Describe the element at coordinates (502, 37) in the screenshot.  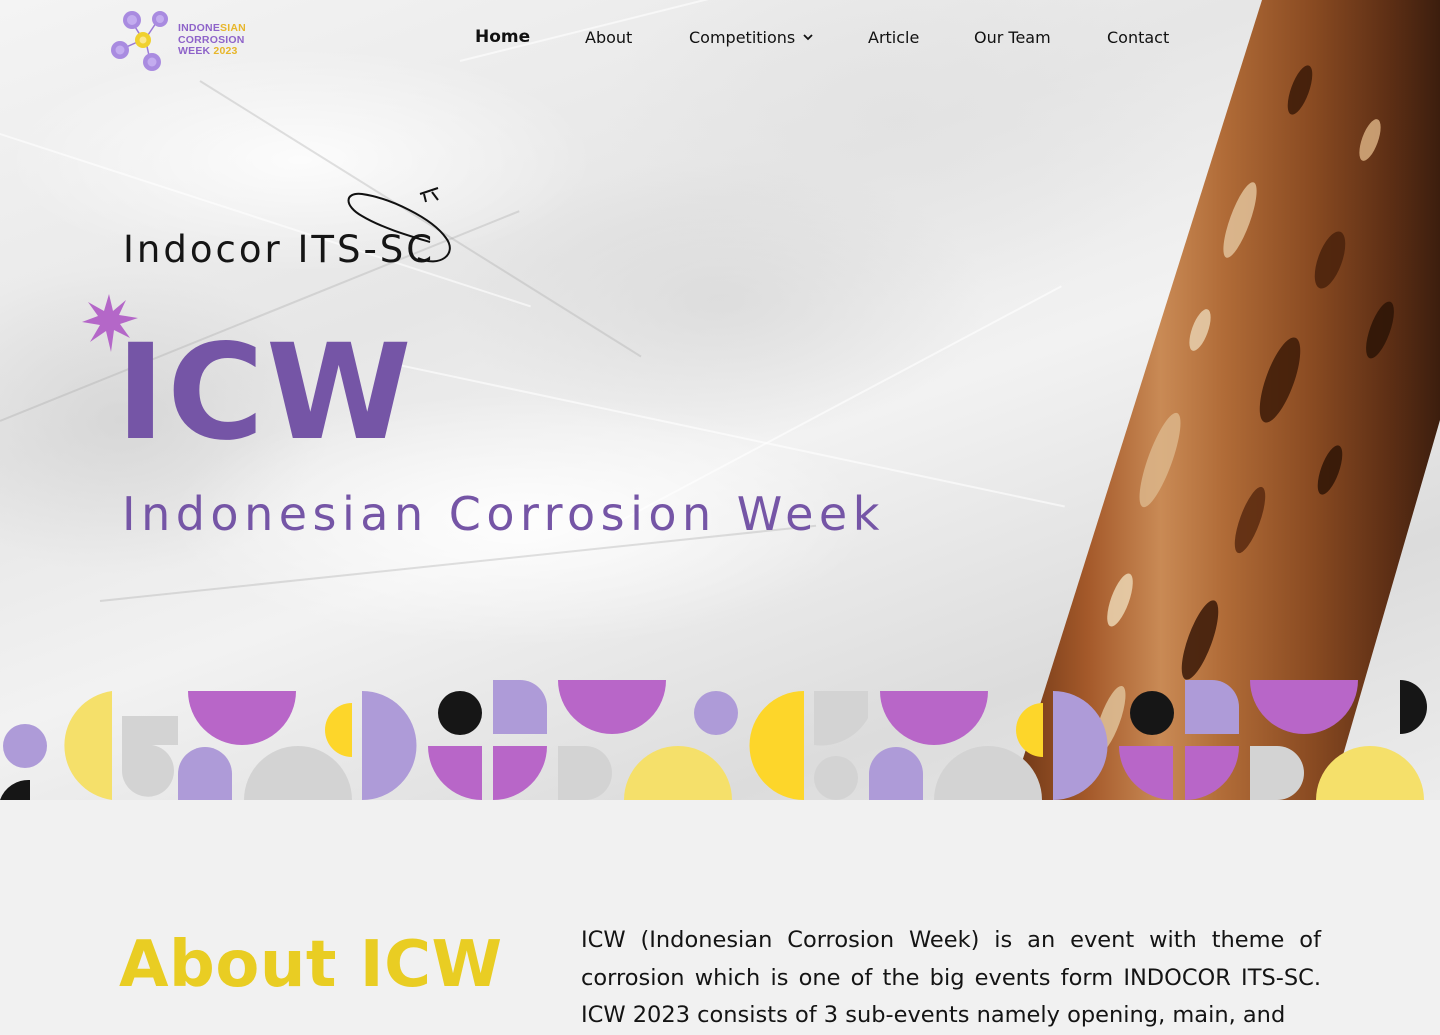
I see `nav-home: Home` at that location.